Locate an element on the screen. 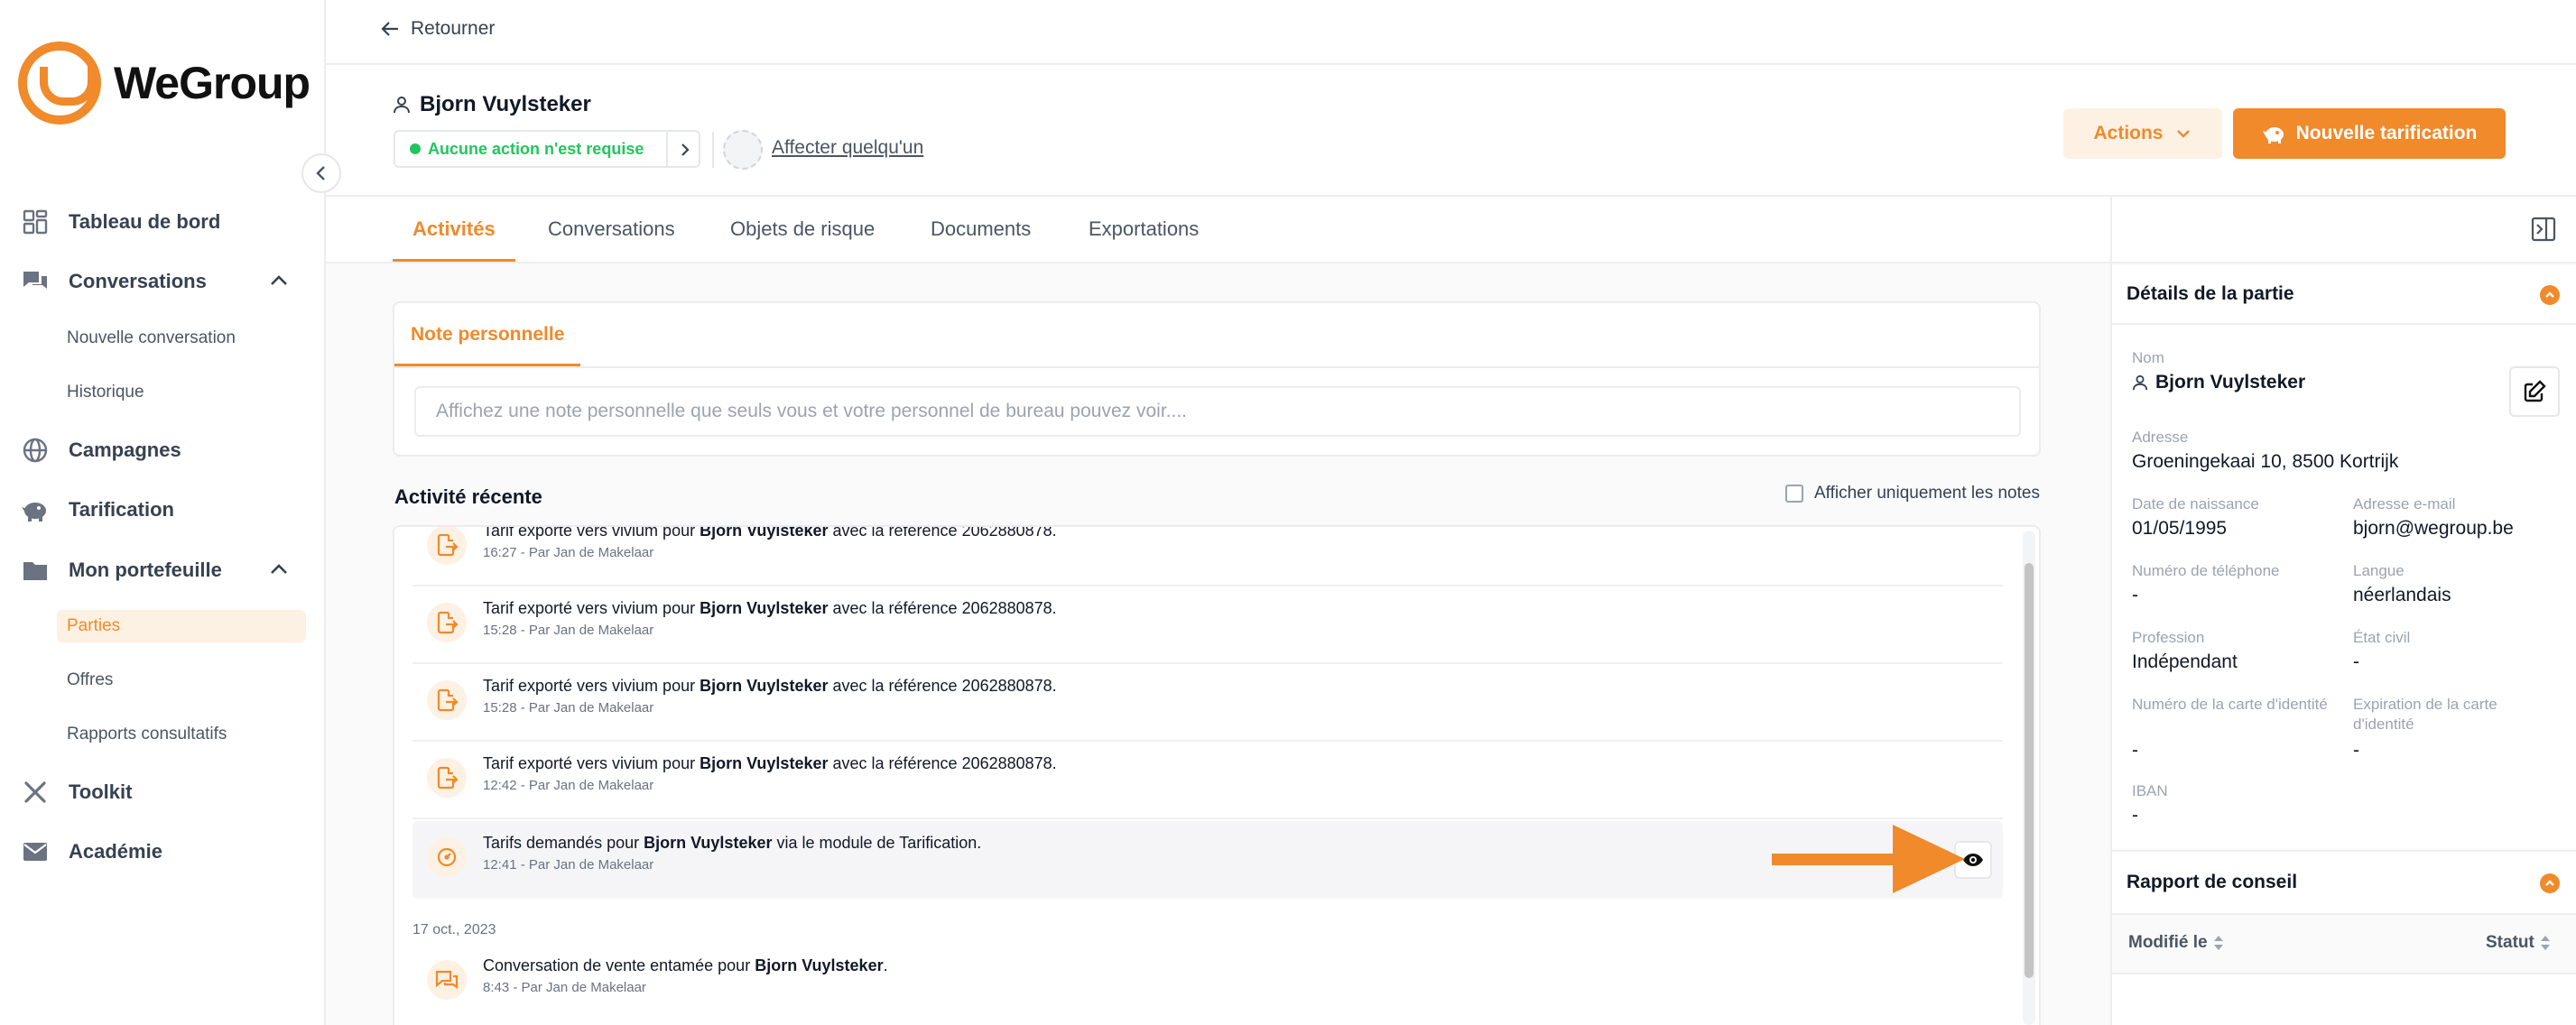 This screenshot has width=2576, height=1025. sidebar-item-label: Tarification is located at coordinates (122, 510).